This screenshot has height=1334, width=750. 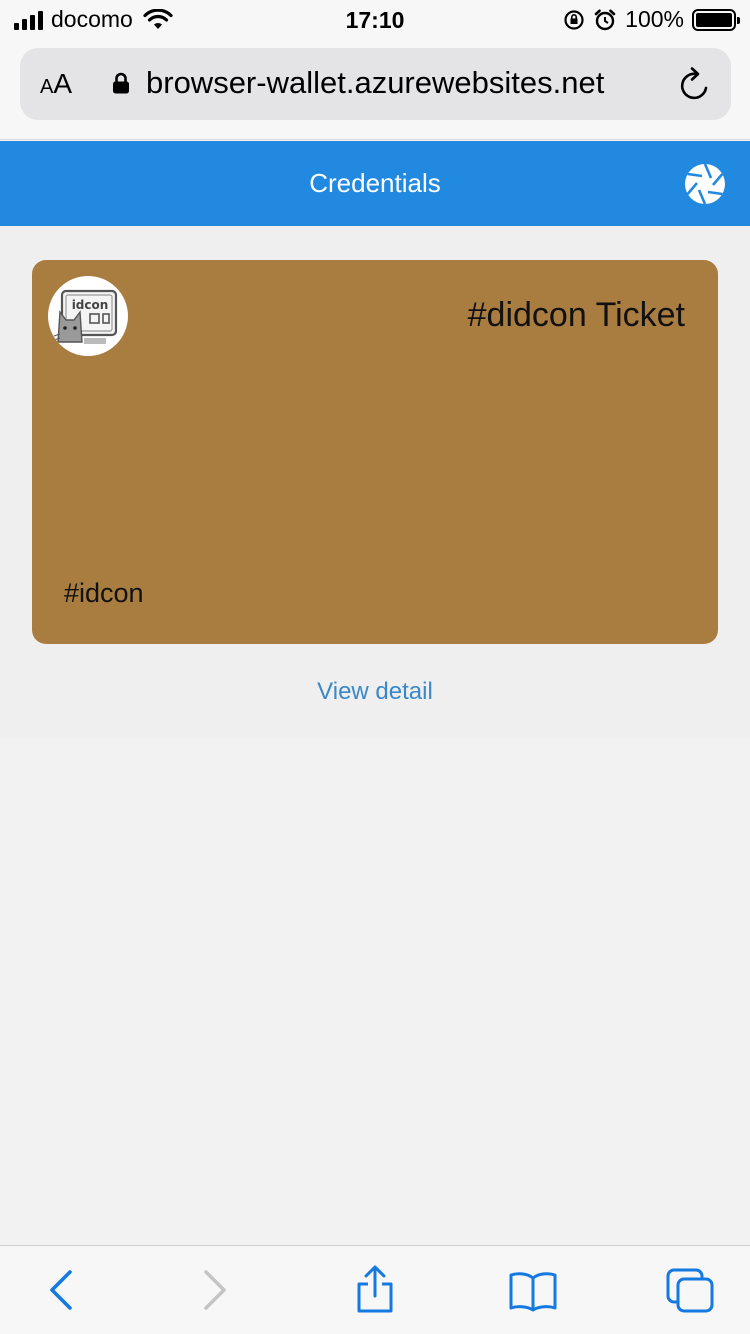 I want to click on browser-toolbar, so click(x=375, y=1289).